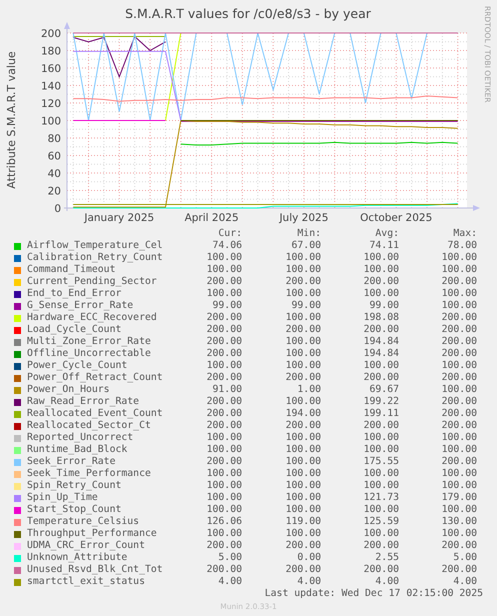 The width and height of the screenshot is (497, 616). I want to click on column-header: Avg:, so click(386, 234).